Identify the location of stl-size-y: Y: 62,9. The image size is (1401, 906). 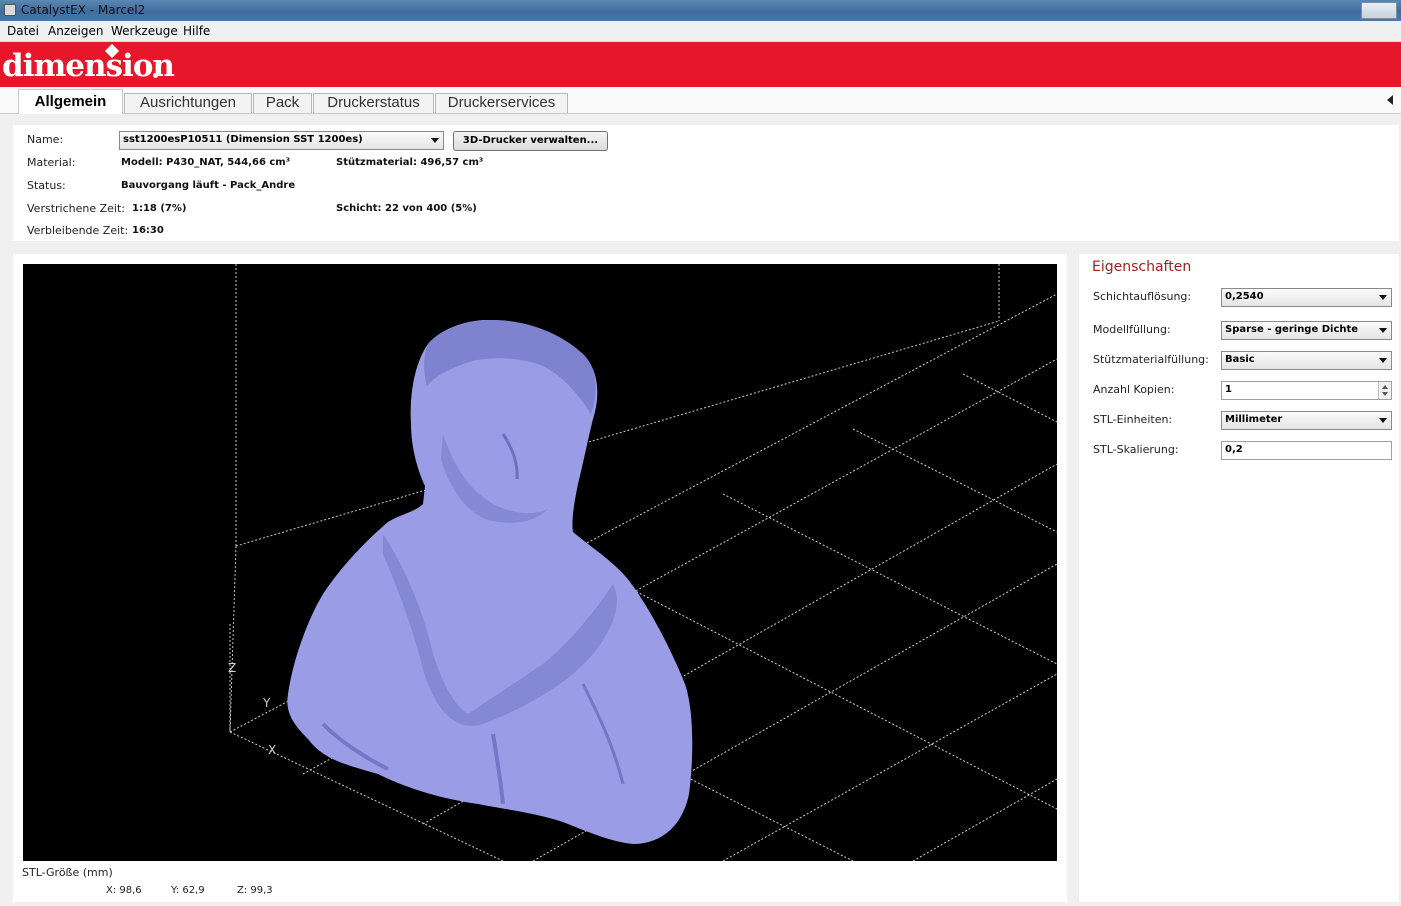
(188, 890).